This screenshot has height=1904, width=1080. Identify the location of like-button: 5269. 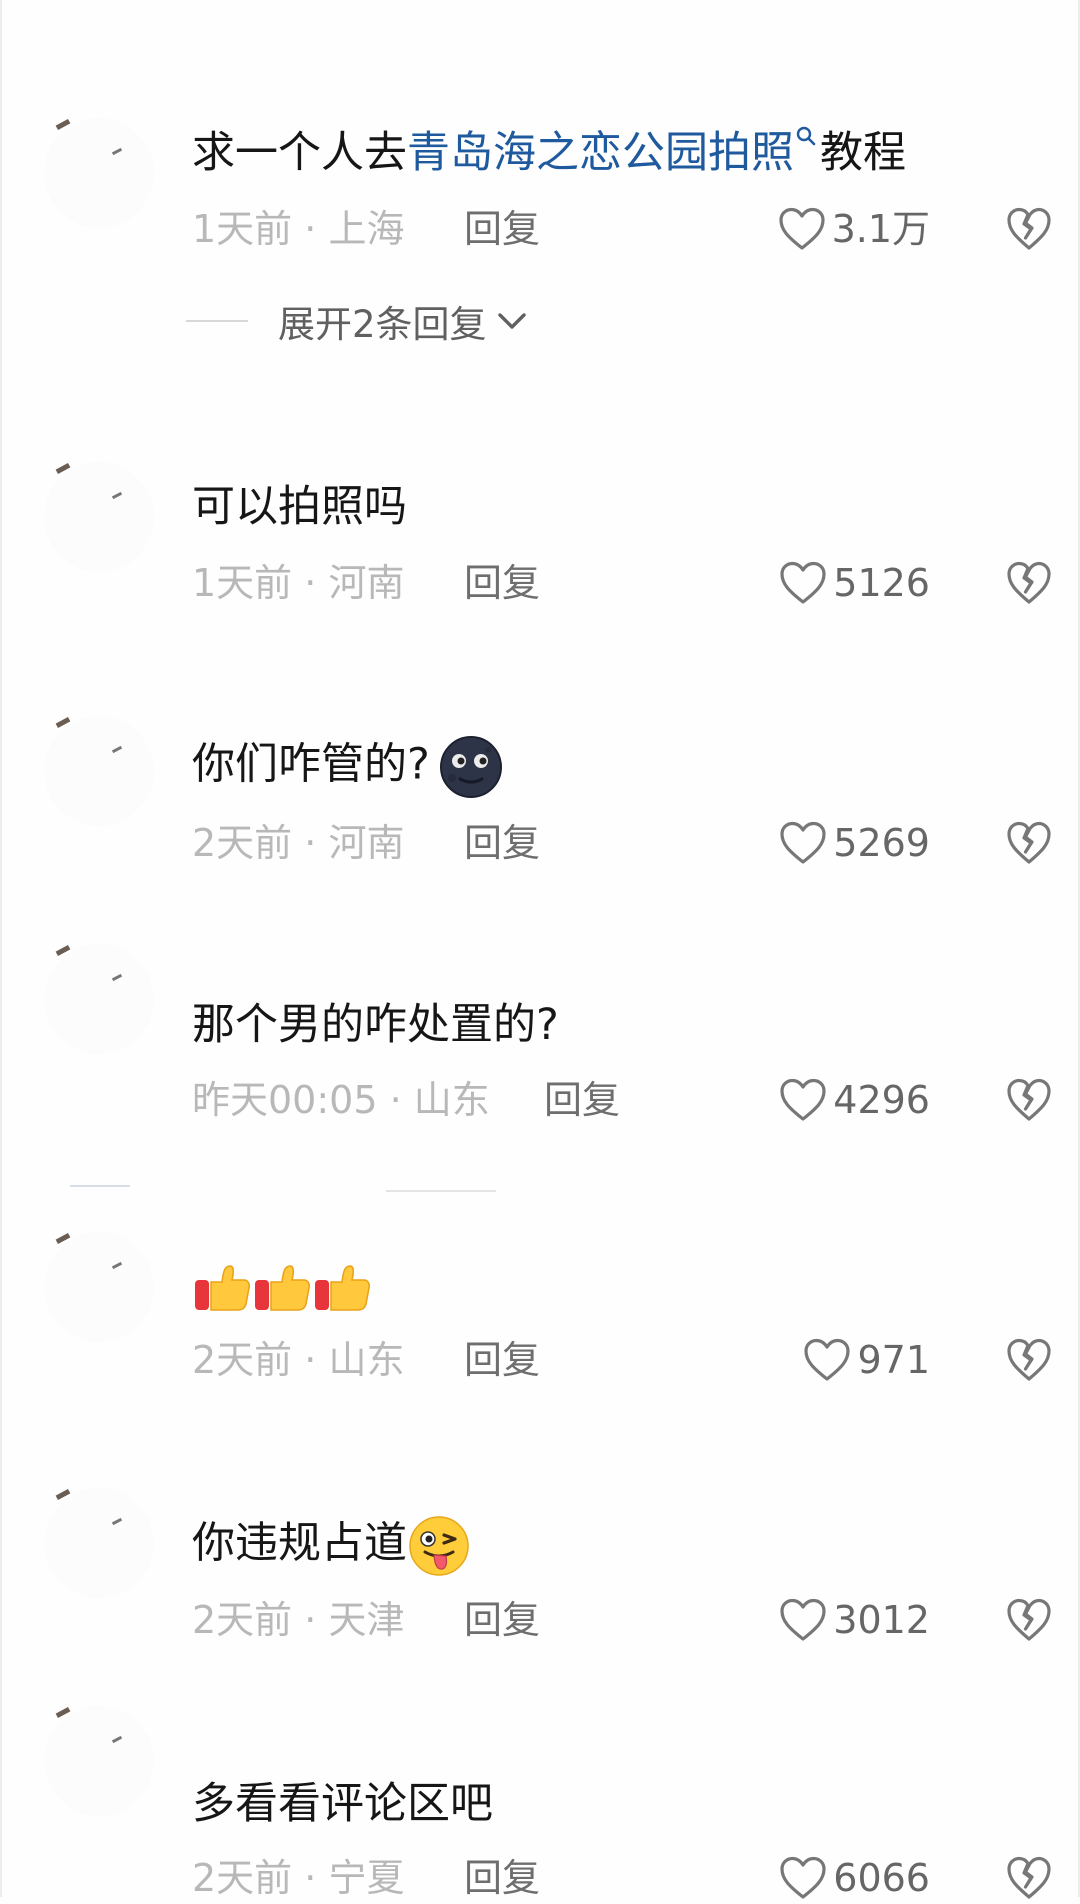
(854, 843).